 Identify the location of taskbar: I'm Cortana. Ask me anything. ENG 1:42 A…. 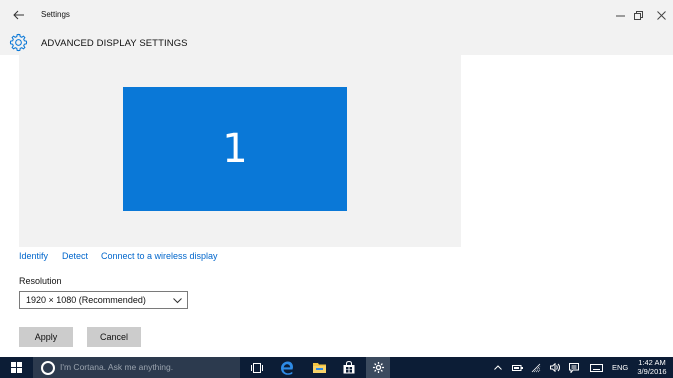
(336, 367).